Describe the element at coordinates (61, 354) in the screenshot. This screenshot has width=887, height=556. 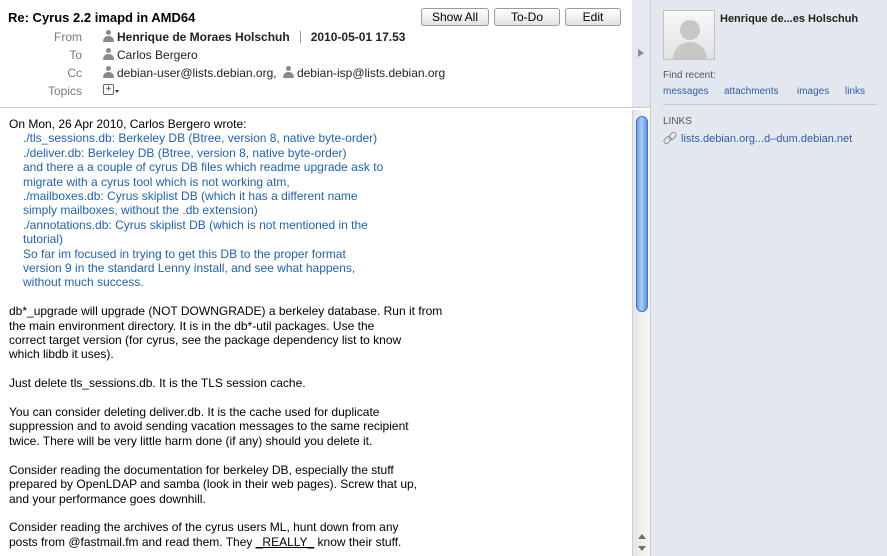
I see `body-line: which libdb it uses).` at that location.